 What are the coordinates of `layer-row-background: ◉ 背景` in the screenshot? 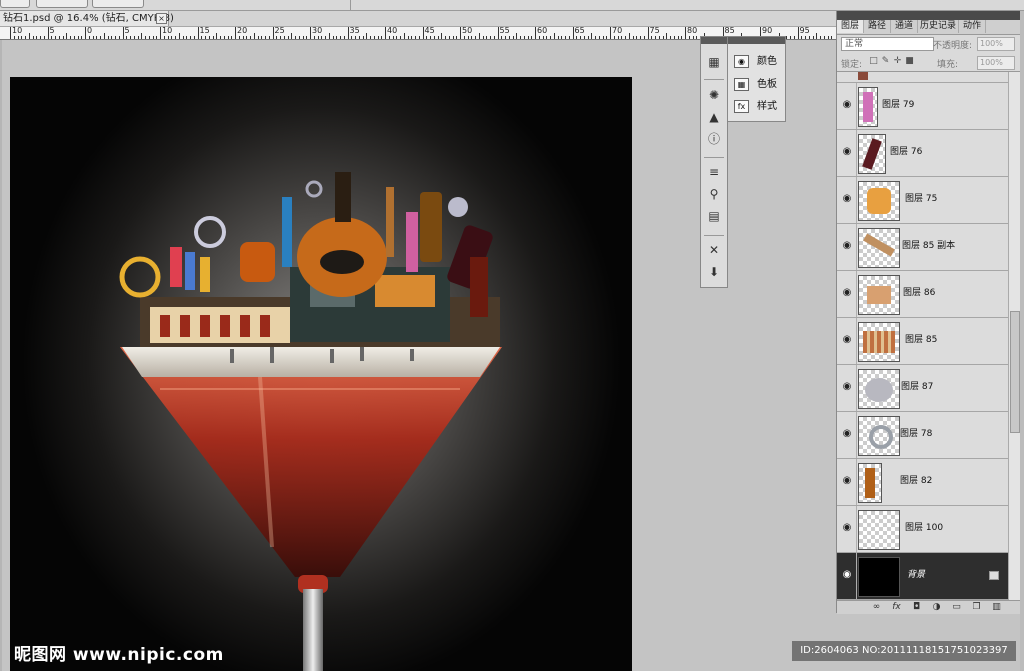 It's located at (922, 576).